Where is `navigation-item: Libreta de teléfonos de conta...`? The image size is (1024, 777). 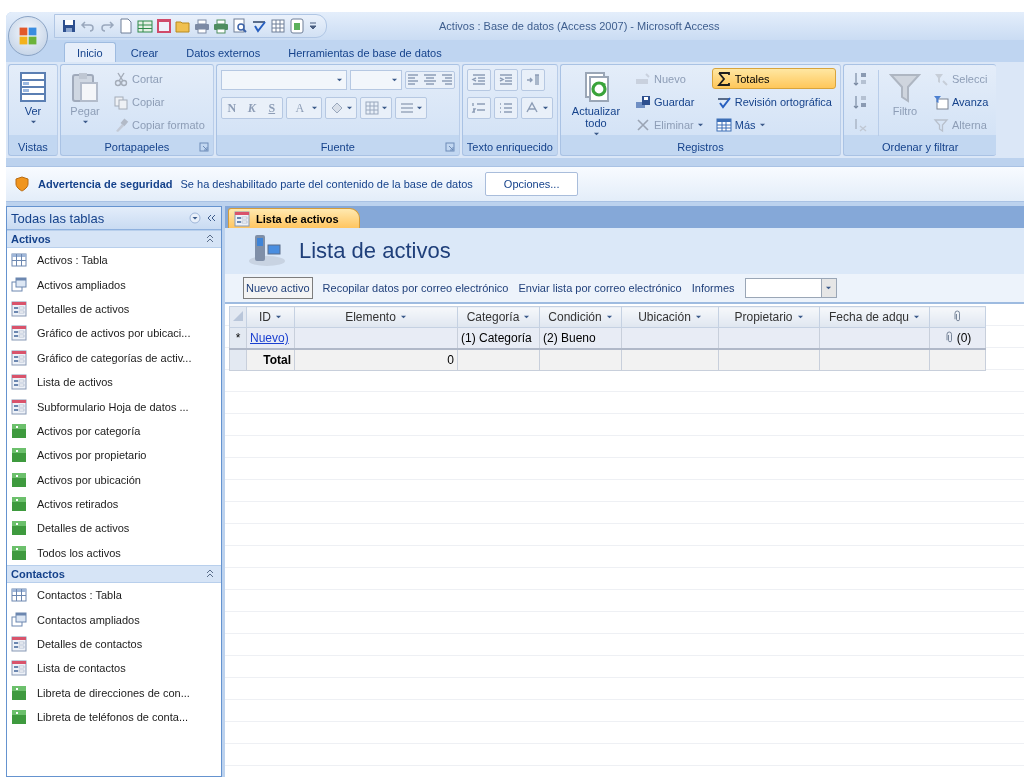 navigation-item: Libreta de teléfonos de conta... is located at coordinates (114, 717).